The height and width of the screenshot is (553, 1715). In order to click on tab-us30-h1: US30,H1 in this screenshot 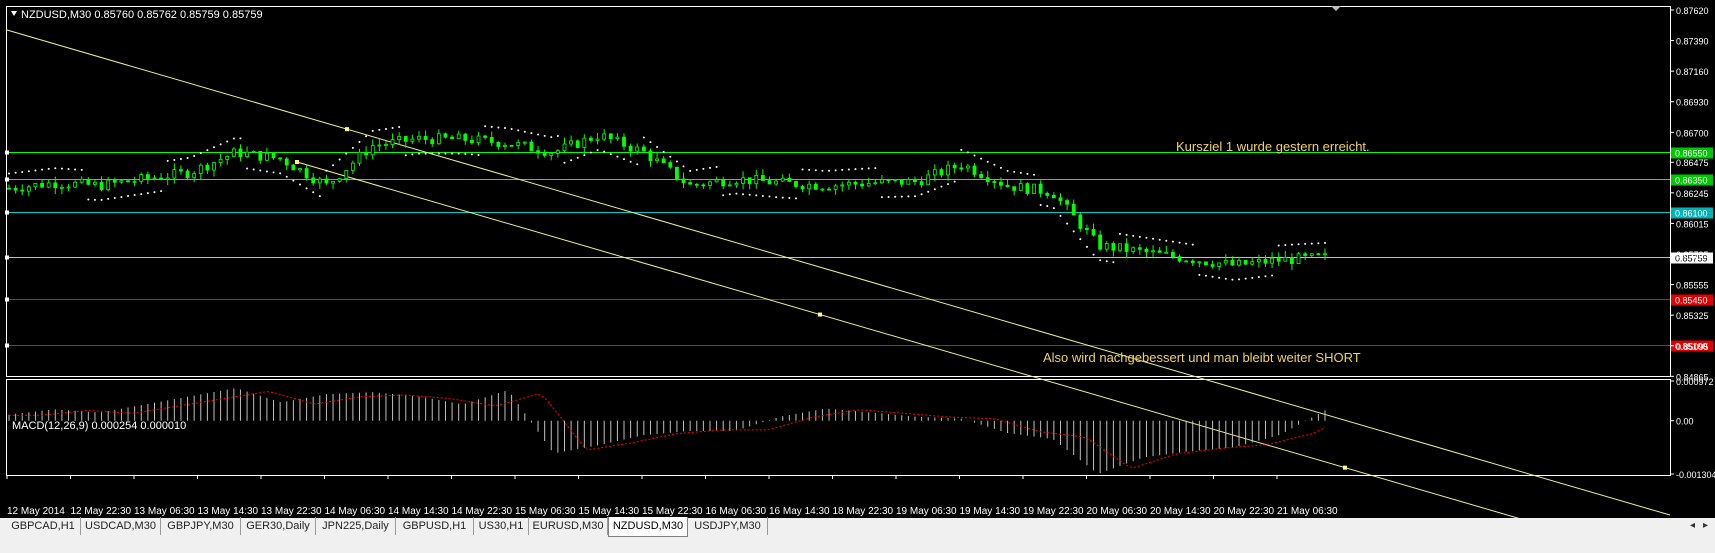, I will do `click(501, 526)`.